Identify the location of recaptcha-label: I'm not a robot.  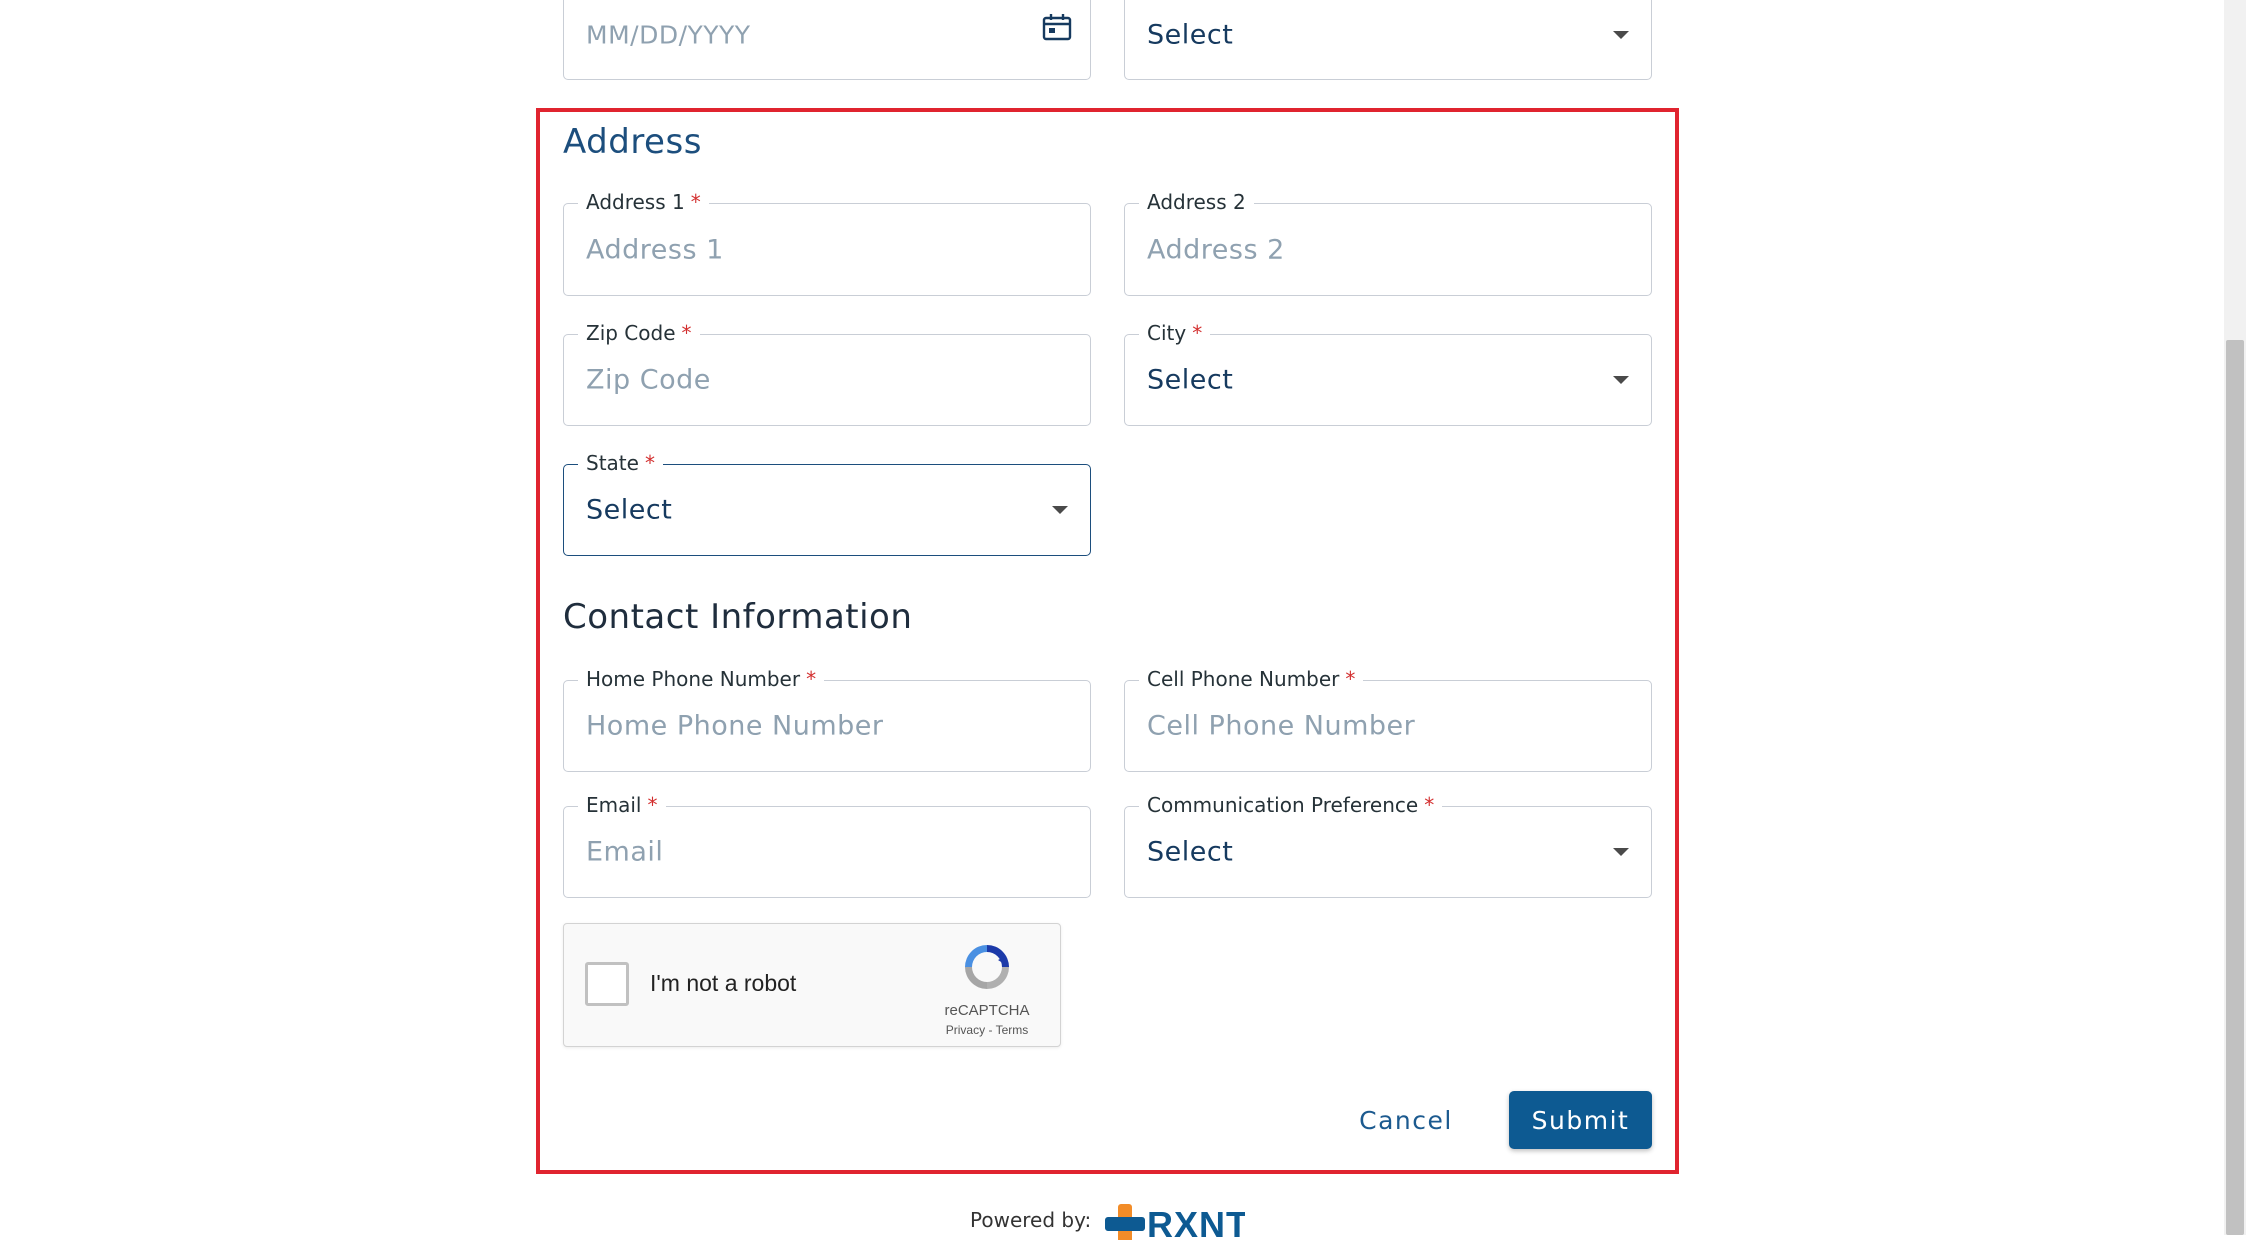
(723, 983).